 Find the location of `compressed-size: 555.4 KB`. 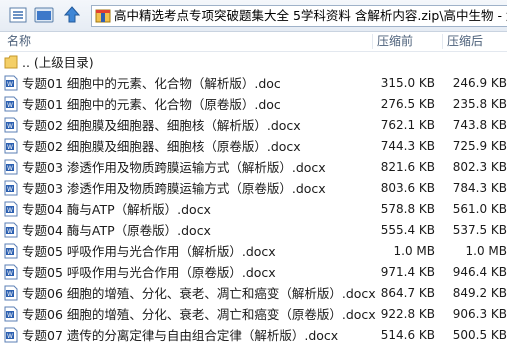

compressed-size: 555.4 KB is located at coordinates (407, 230).